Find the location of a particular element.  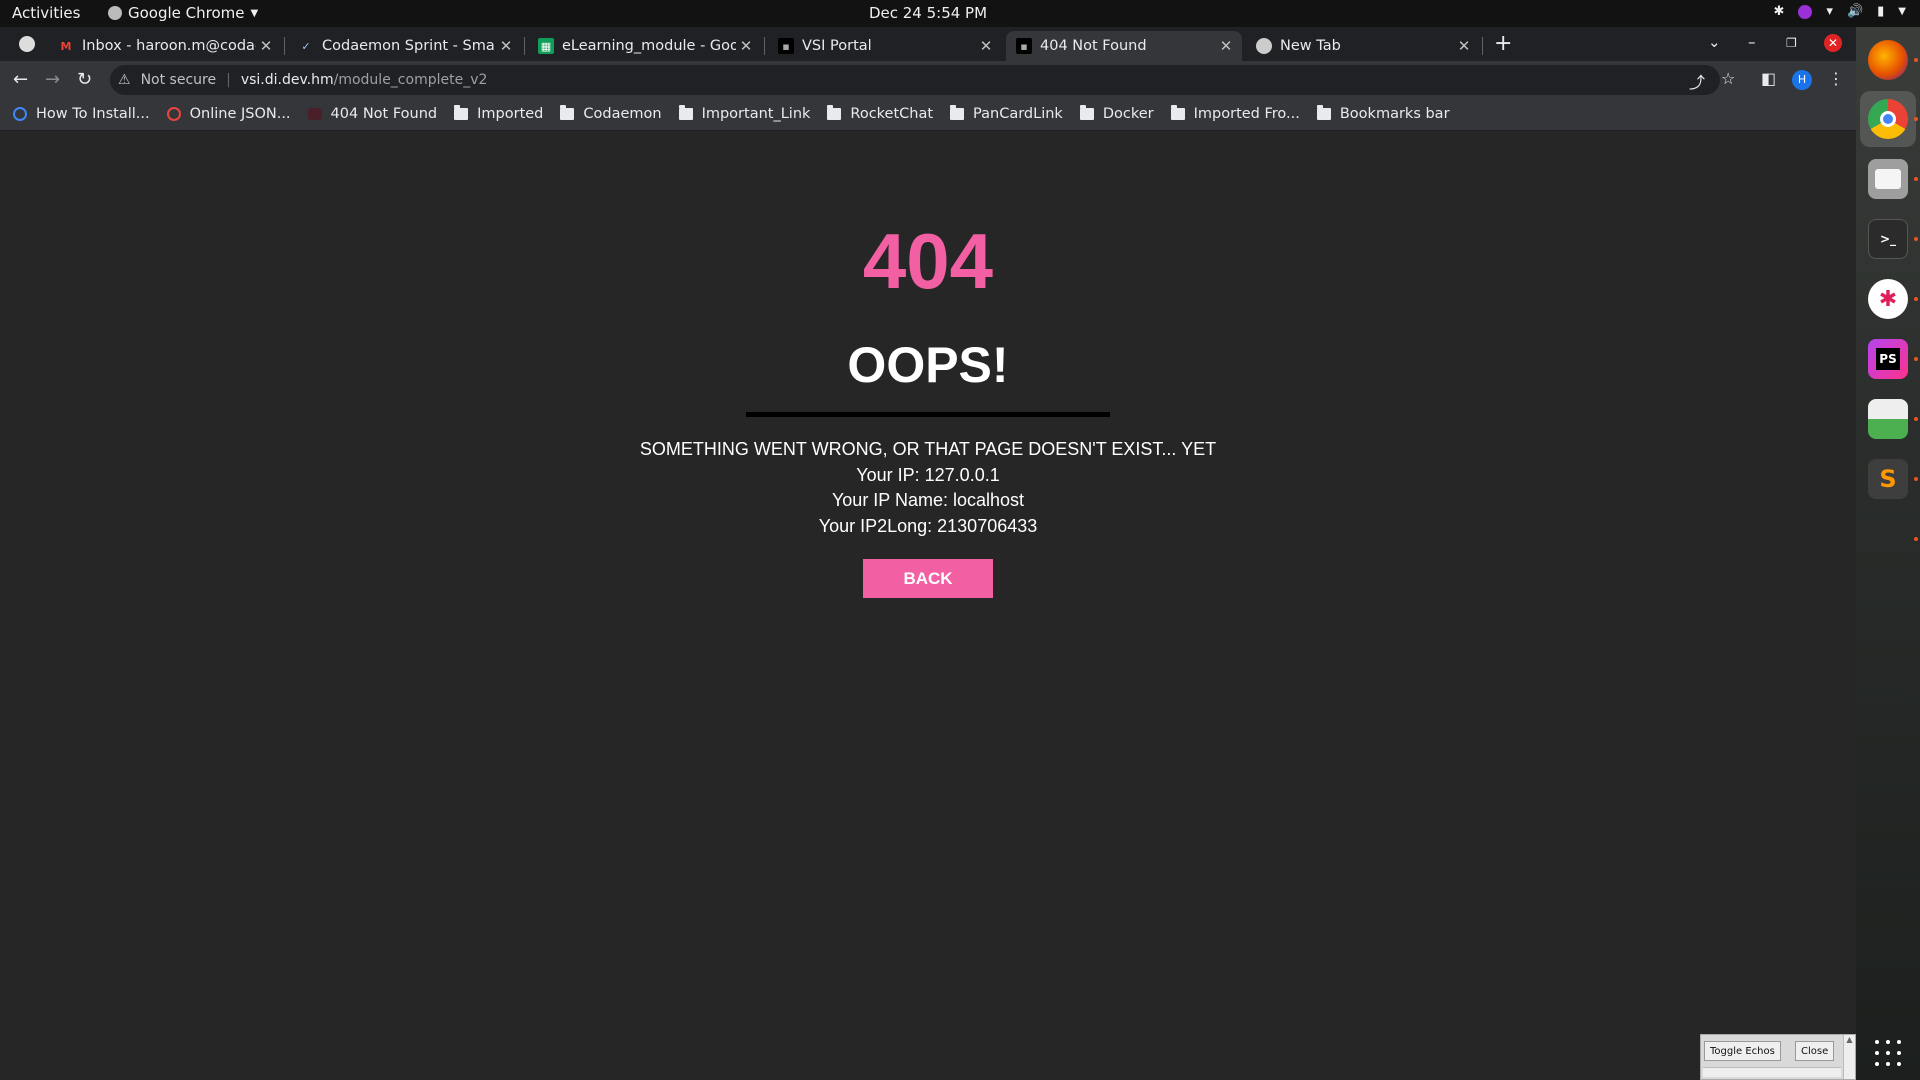

battery-icon: ▮ is located at coordinates (1880, 11).